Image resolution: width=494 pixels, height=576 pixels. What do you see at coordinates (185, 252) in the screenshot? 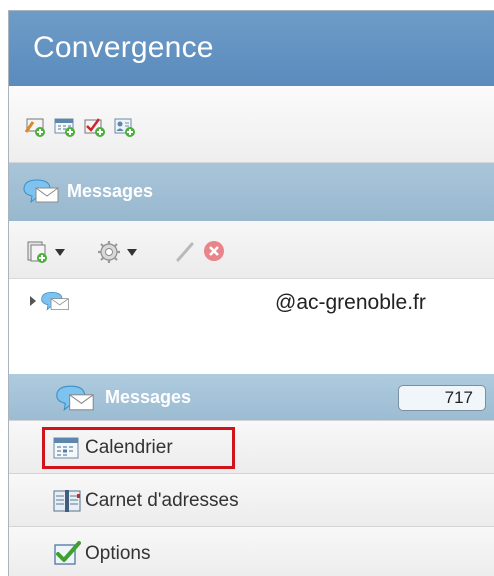
I see `rename-pencil-icon` at bounding box center [185, 252].